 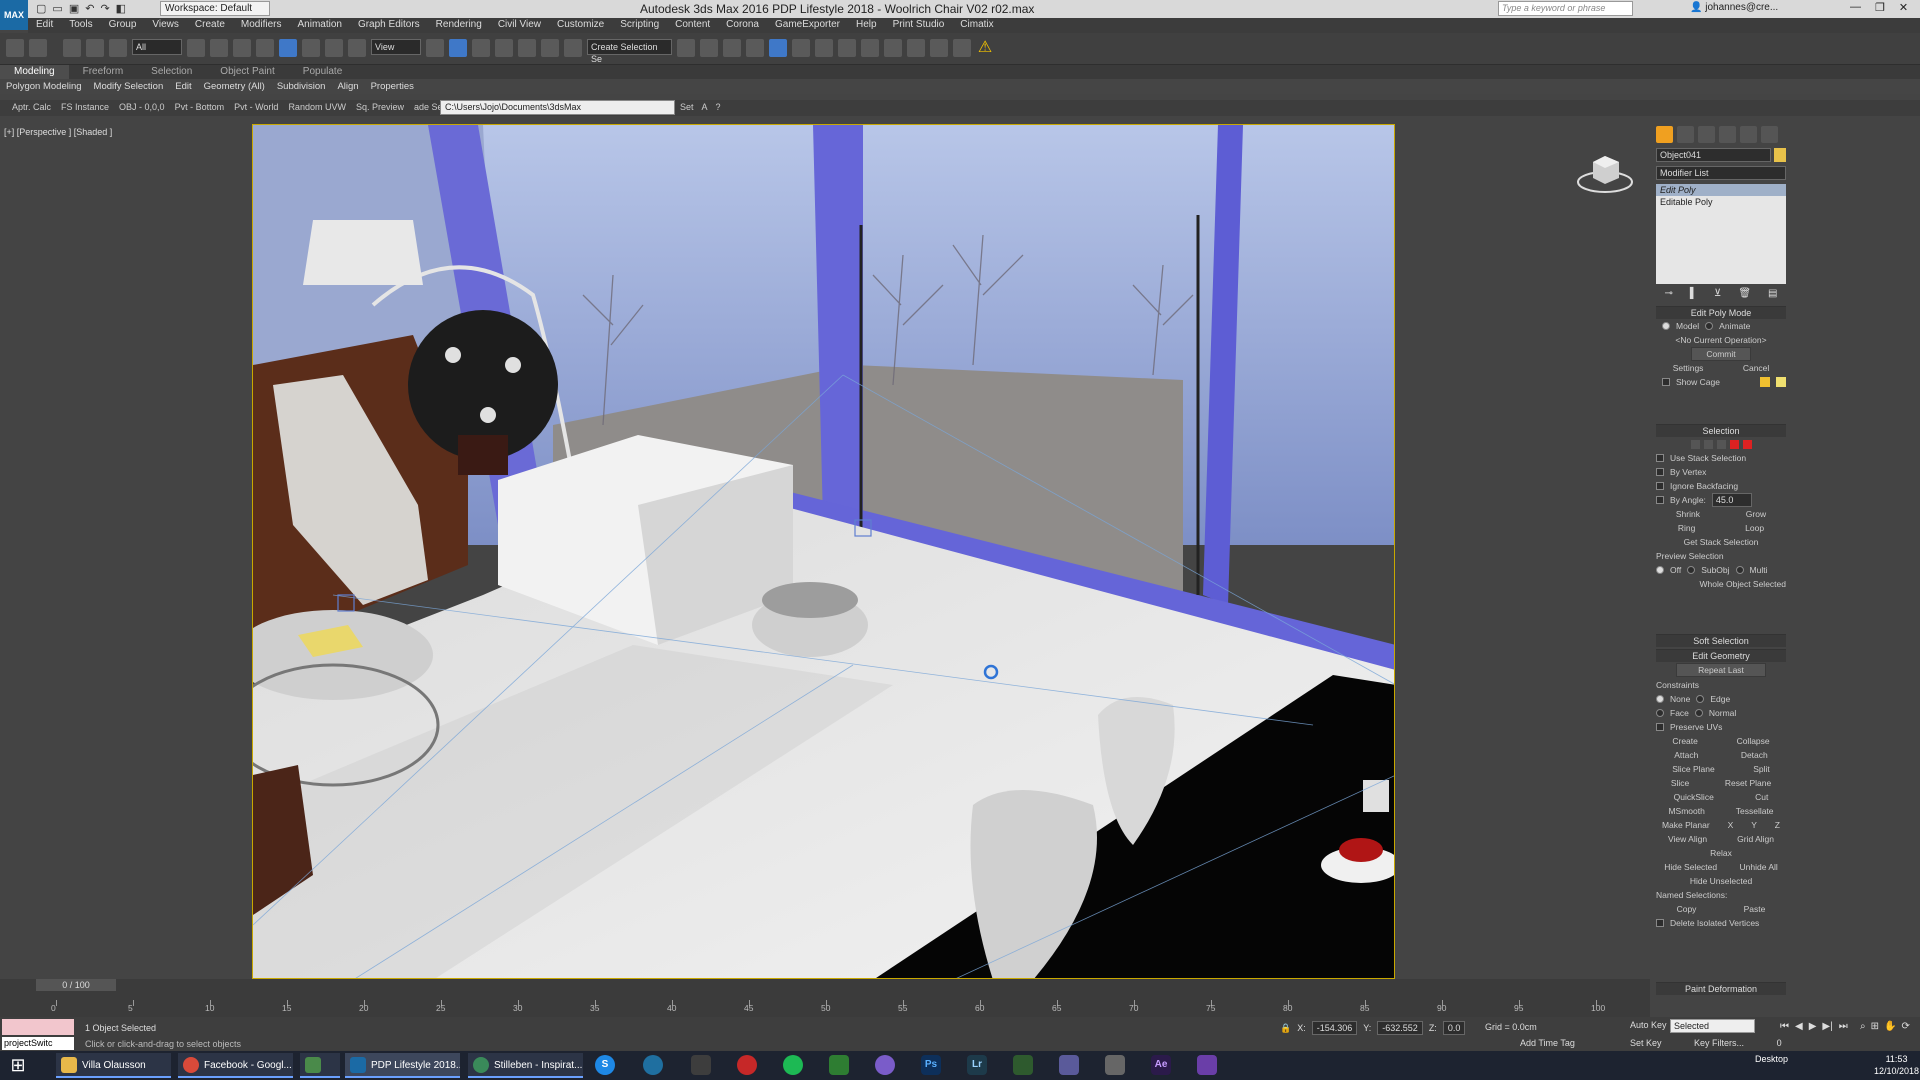 What do you see at coordinates (1771, 1059) in the screenshot?
I see `desktop-toolbar: Desktop` at bounding box center [1771, 1059].